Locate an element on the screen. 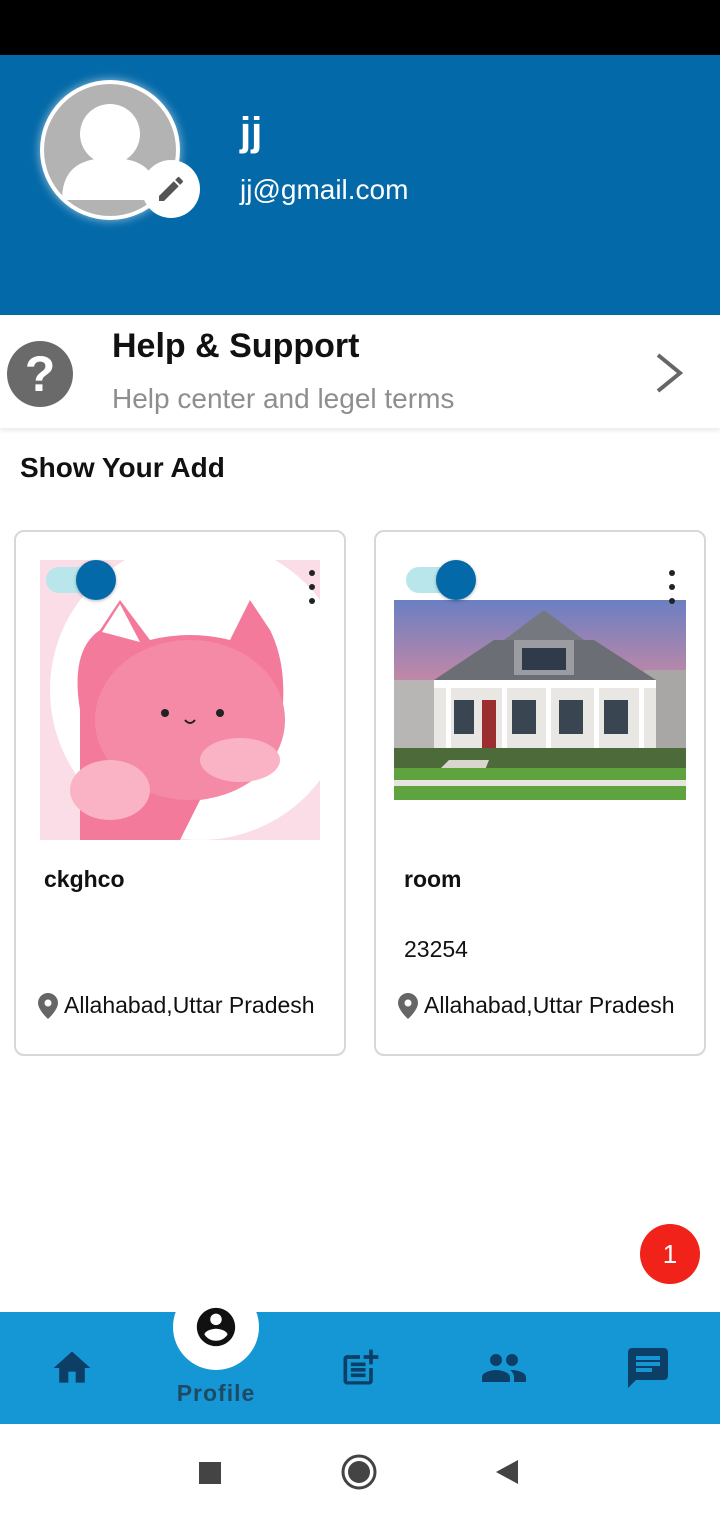 The height and width of the screenshot is (1520, 720). people-icon is located at coordinates (504, 1368).